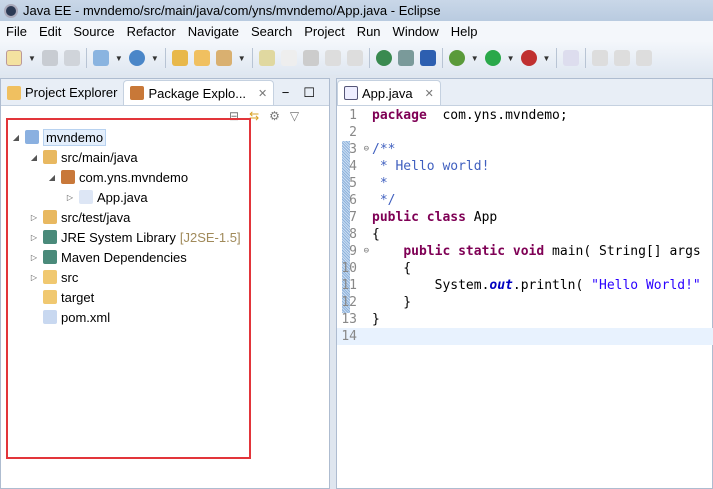 This screenshot has width=713, height=489. What do you see at coordinates (309, 93) in the screenshot?
I see `maximize-icon: ☐` at bounding box center [309, 93].